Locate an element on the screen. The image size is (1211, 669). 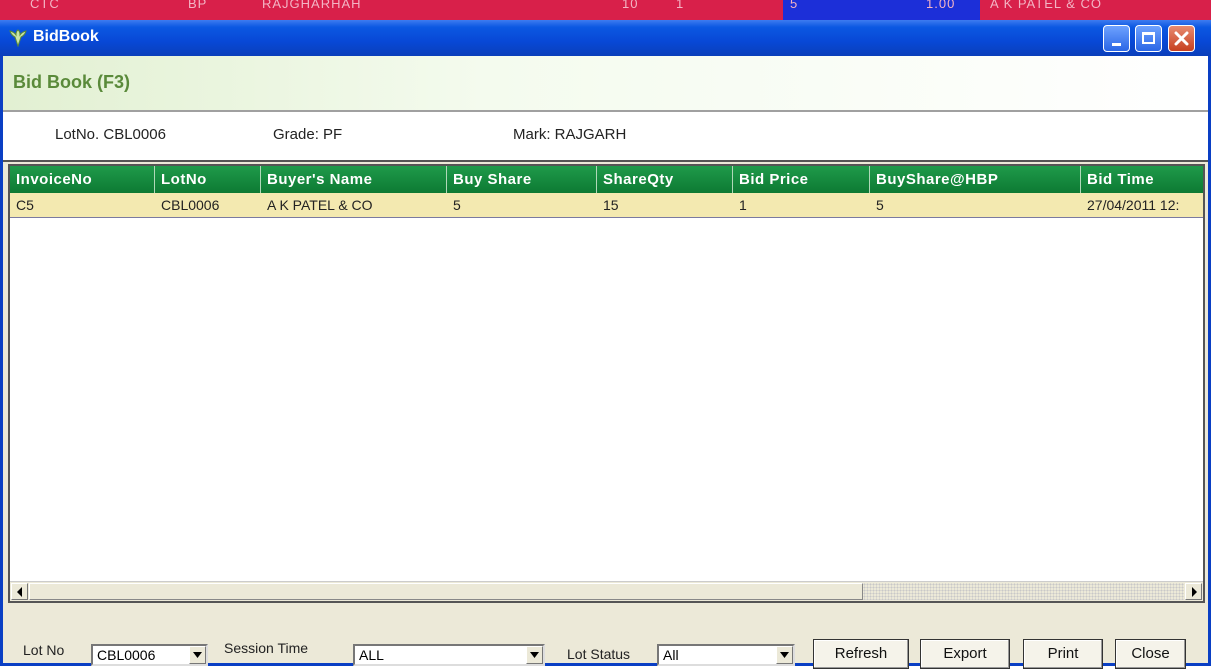
lot-info-band: LotNo. CBL0006 Grade: PF Mark: RAJGARH is located at coordinates (605, 137).